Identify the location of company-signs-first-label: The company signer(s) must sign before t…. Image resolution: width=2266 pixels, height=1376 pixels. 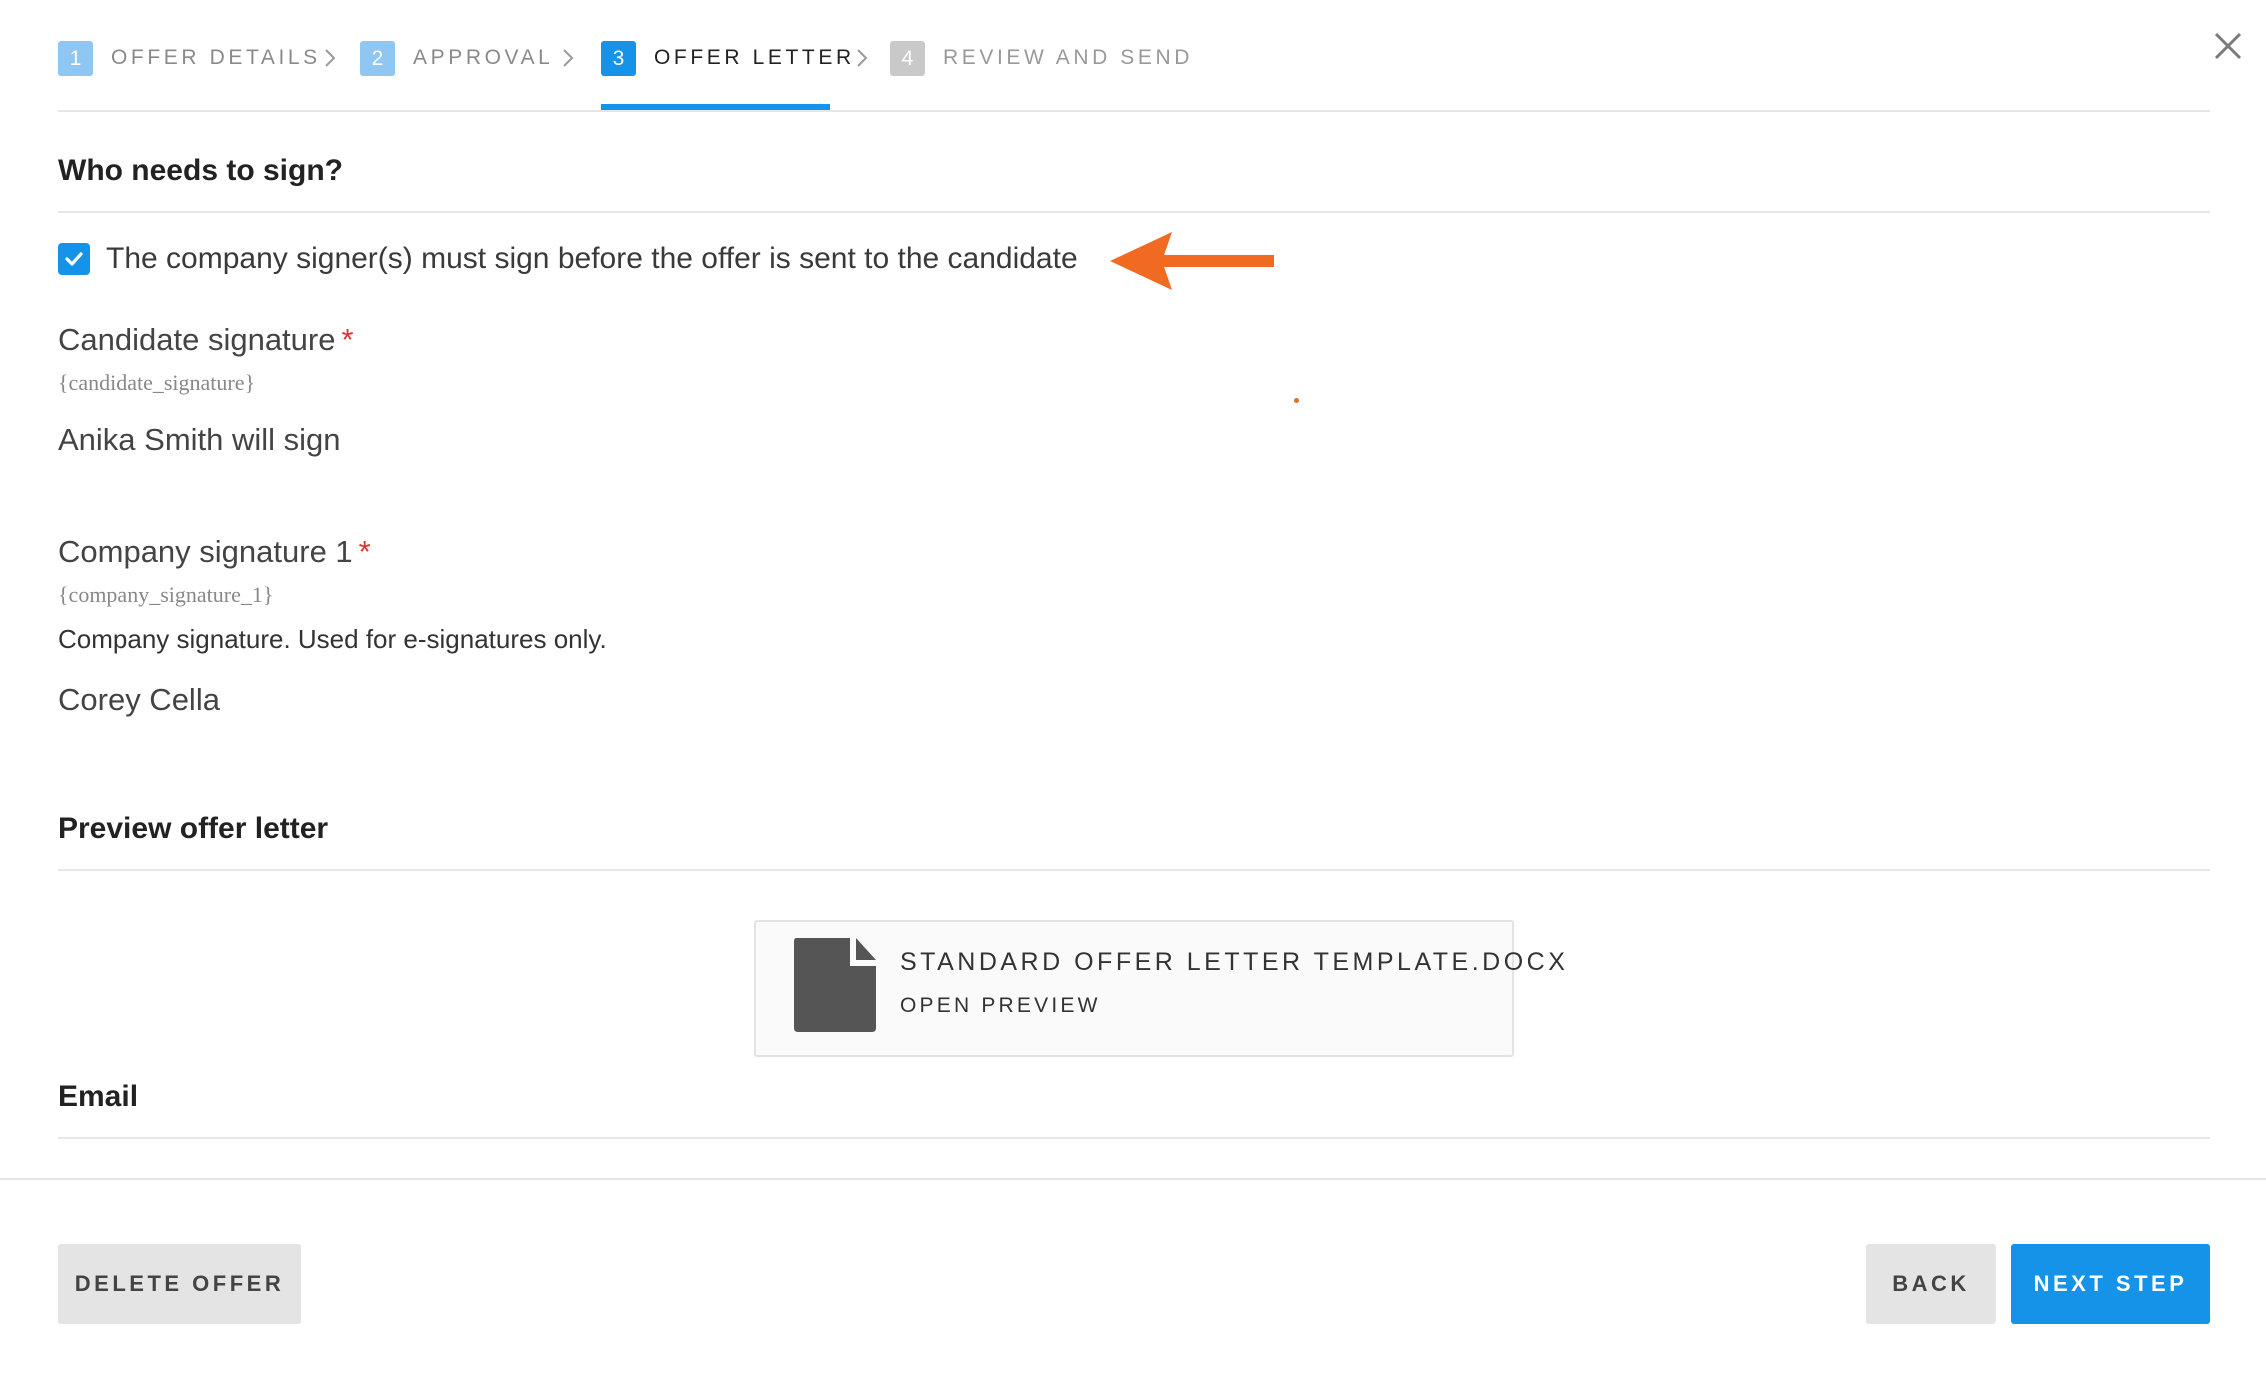
(592, 258).